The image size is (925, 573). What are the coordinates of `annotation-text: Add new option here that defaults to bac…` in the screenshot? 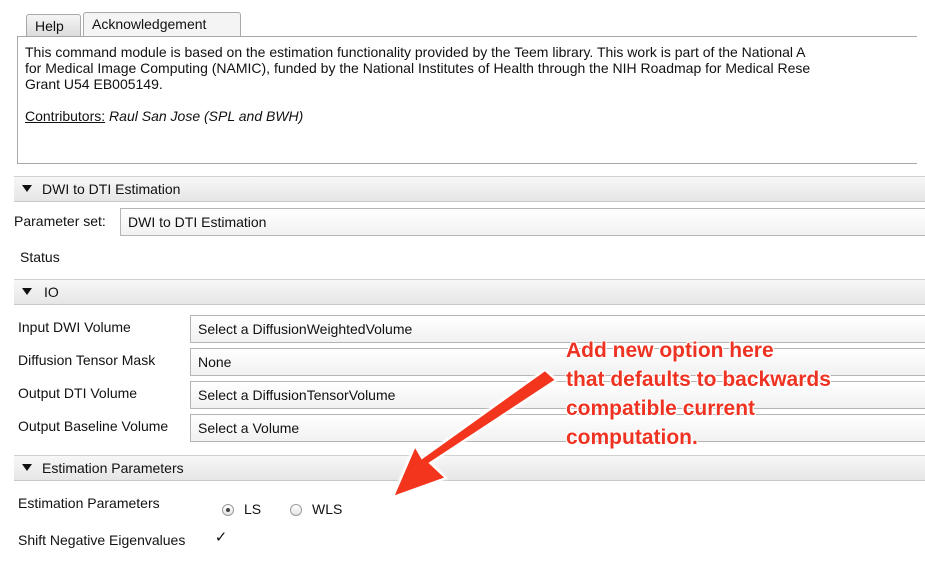 It's located at (736, 394).